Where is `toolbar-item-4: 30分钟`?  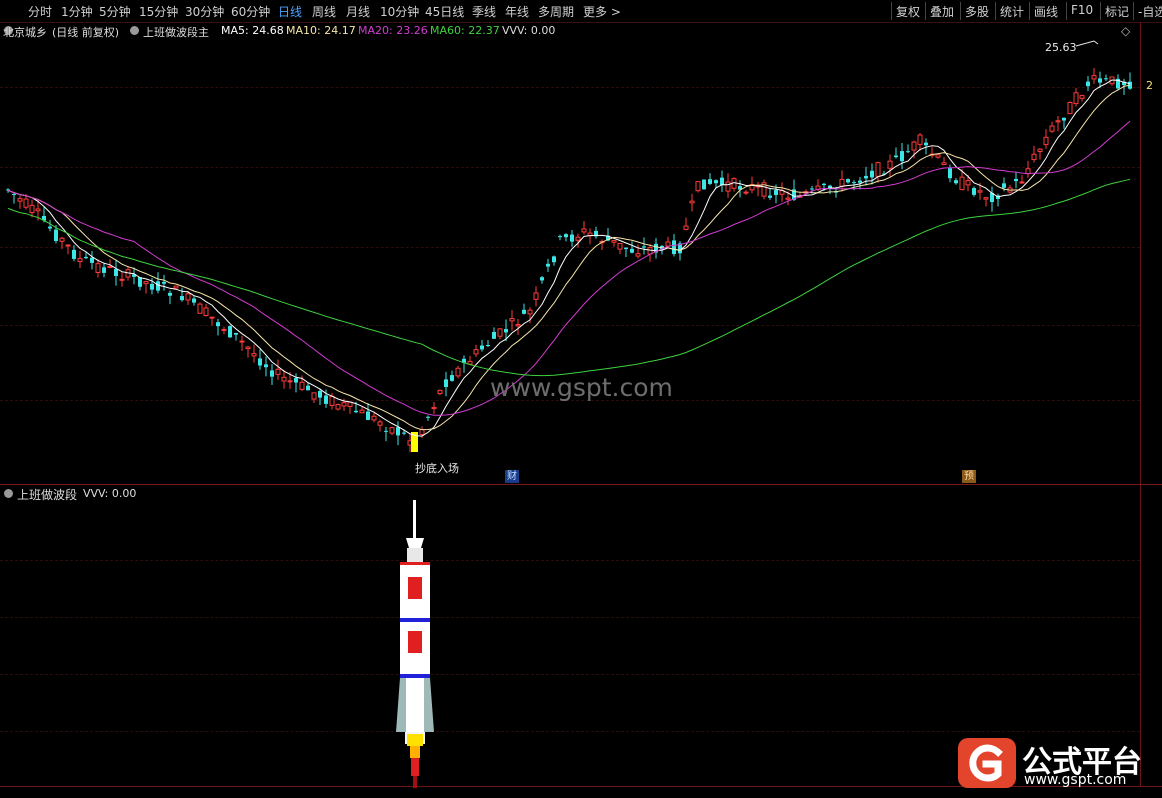
toolbar-item-4: 30分钟 is located at coordinates (204, 11).